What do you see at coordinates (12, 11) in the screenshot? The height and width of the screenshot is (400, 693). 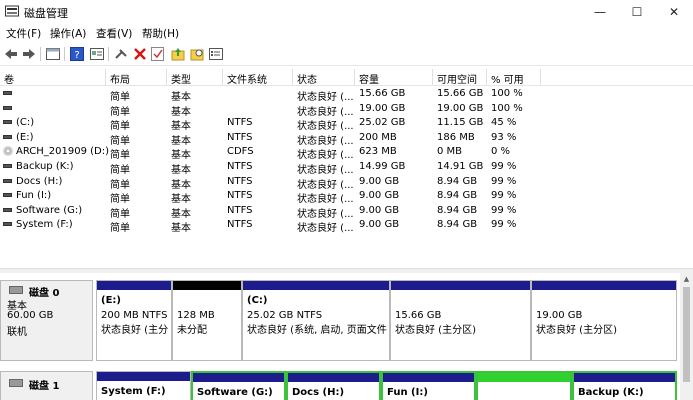 I see `disk-management-icon` at bounding box center [12, 11].